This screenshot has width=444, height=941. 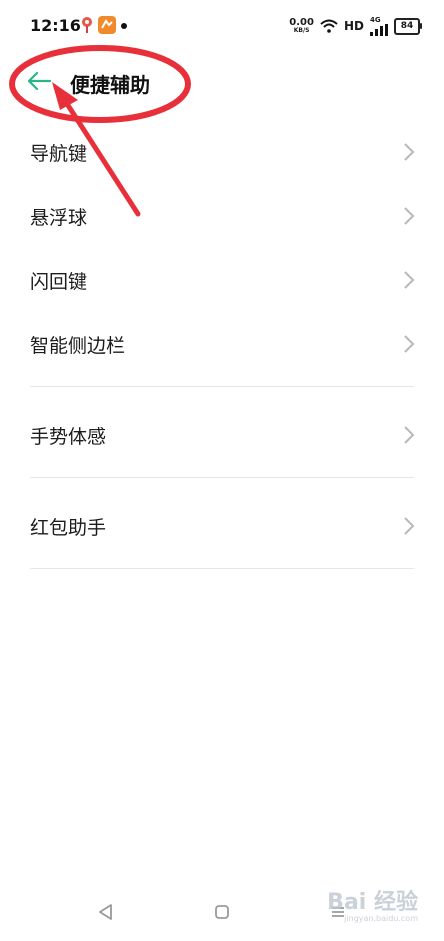 I want to click on battery-icon: 84, so click(x=408, y=26).